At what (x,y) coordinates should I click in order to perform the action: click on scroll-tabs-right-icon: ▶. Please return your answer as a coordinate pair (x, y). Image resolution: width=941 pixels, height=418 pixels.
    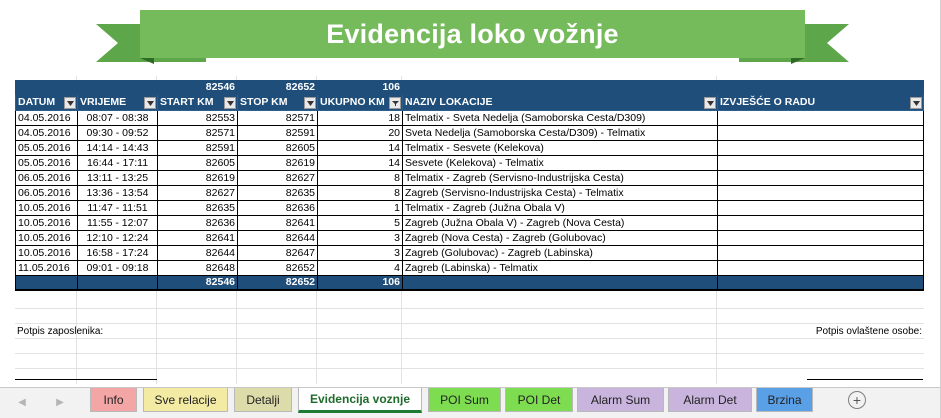
    Looking at the image, I should click on (60, 403).